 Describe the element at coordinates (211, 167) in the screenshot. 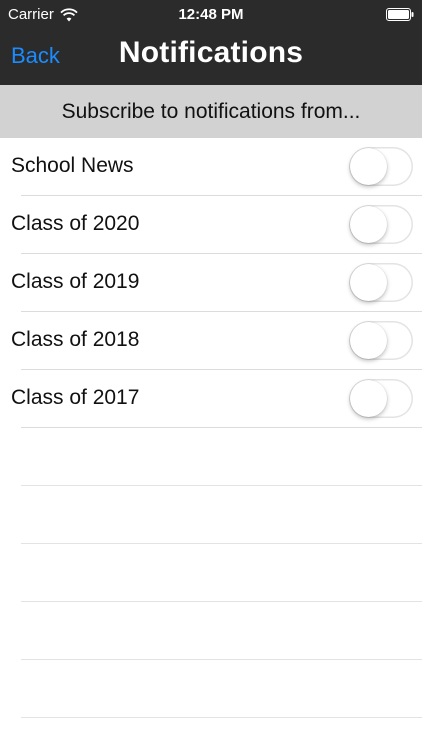

I see `list-item: School News` at that location.